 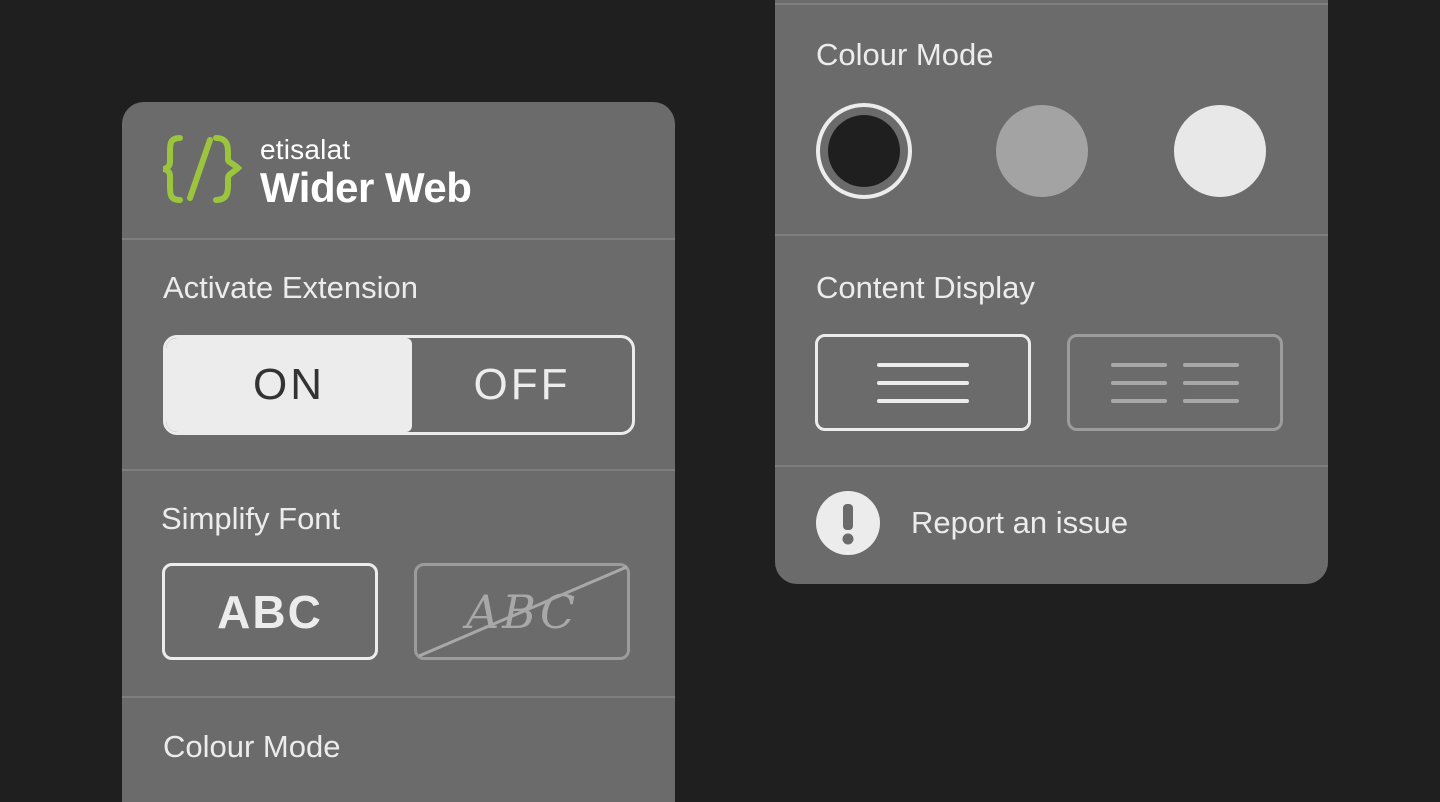 I want to click on wider-web-logo: etisalat Wider Web, so click(x=342, y=174).